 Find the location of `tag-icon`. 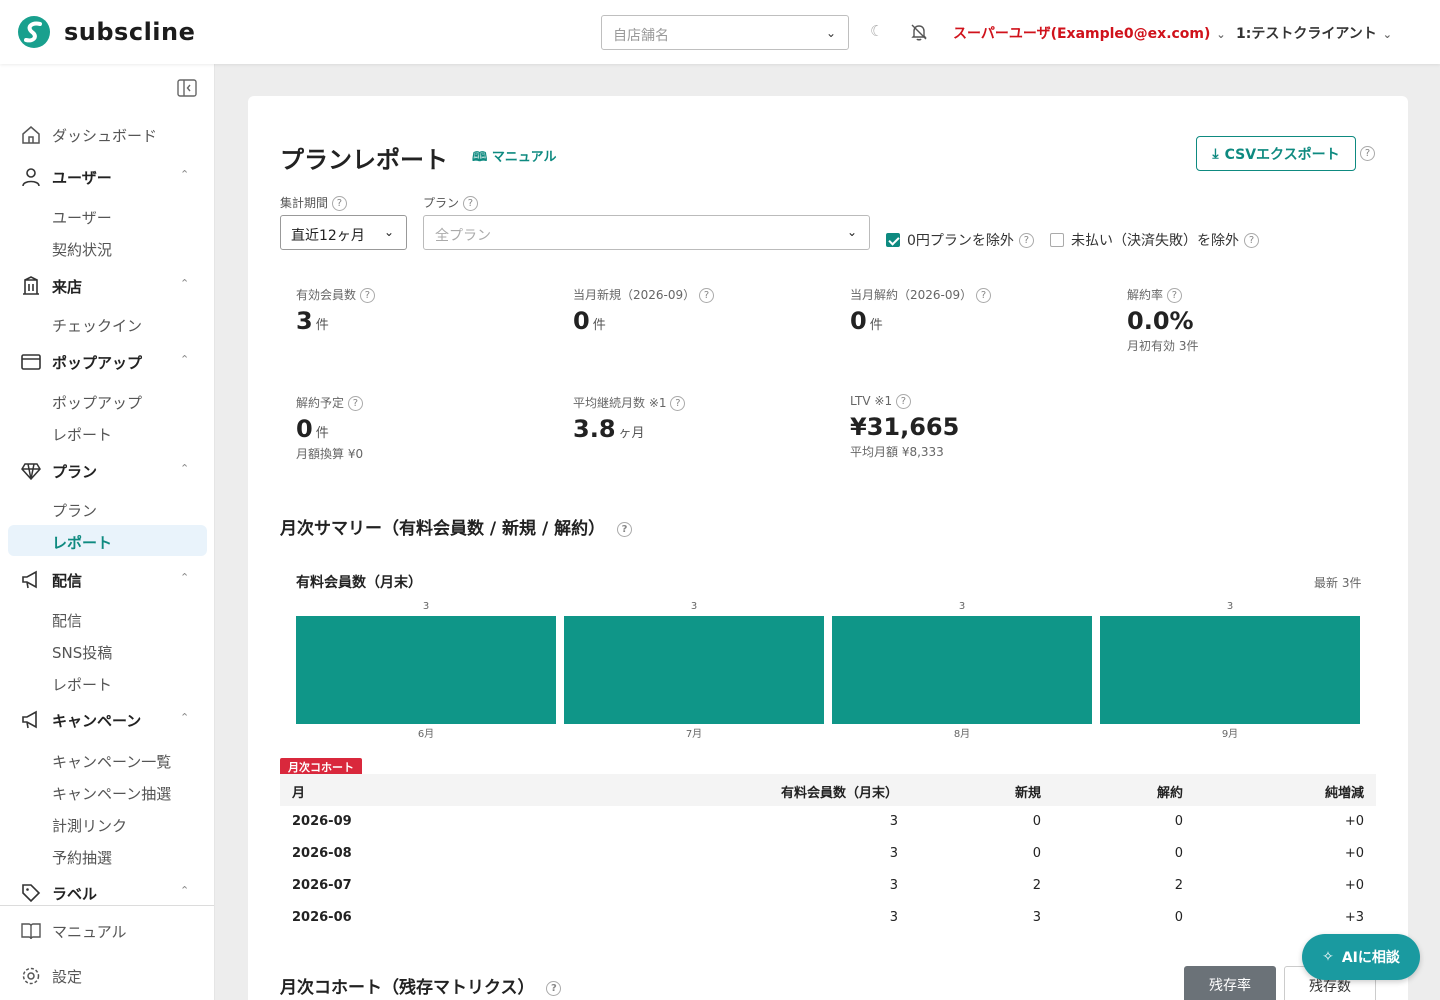

tag-icon is located at coordinates (31, 893).